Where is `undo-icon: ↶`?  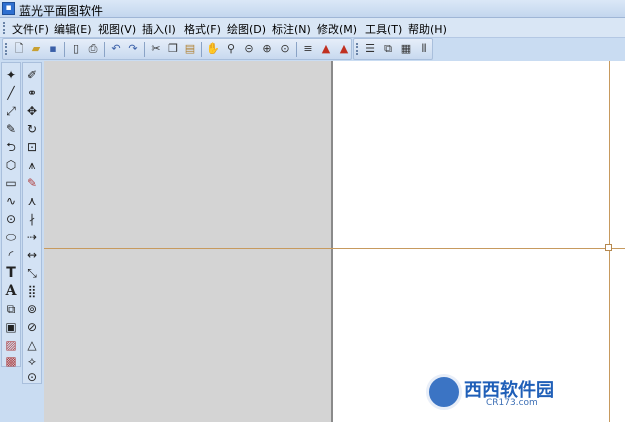 undo-icon: ↶ is located at coordinates (116, 49).